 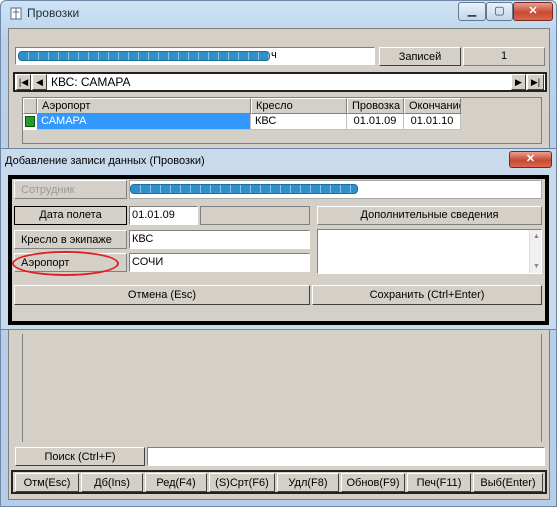 I want to click on add-record-button: Дб(Ins), so click(x=112, y=482).